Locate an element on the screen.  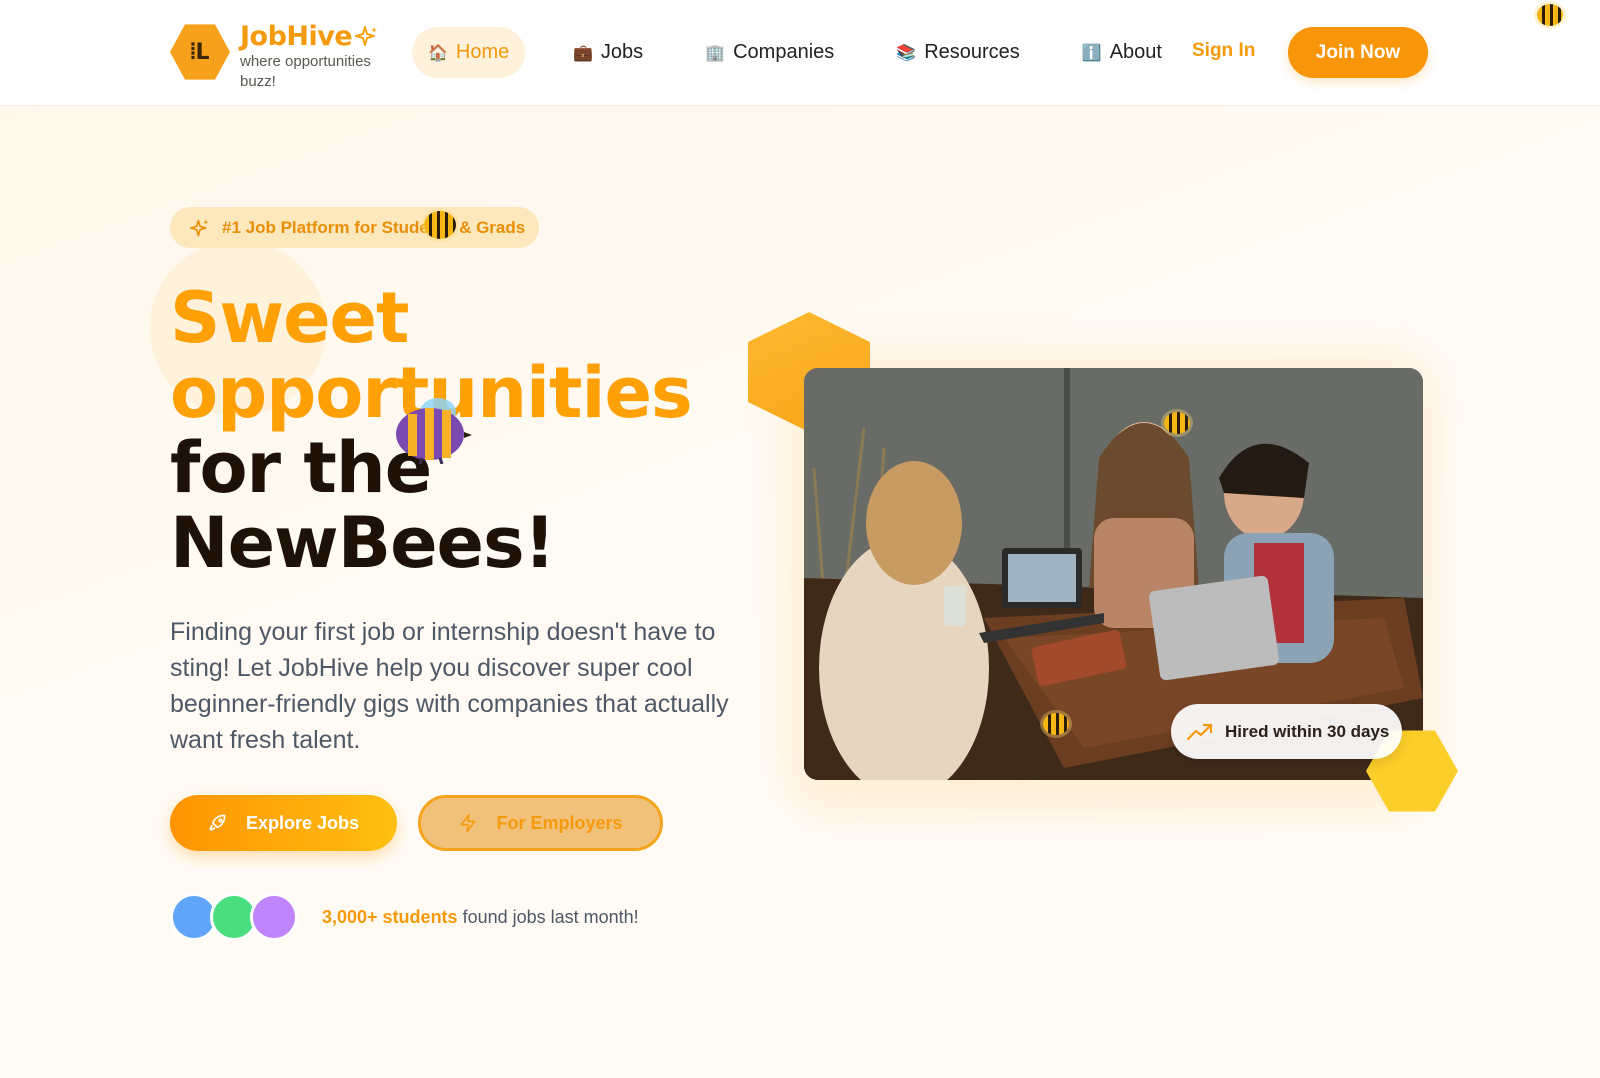
nav-companies-label: Companies is located at coordinates (784, 52).